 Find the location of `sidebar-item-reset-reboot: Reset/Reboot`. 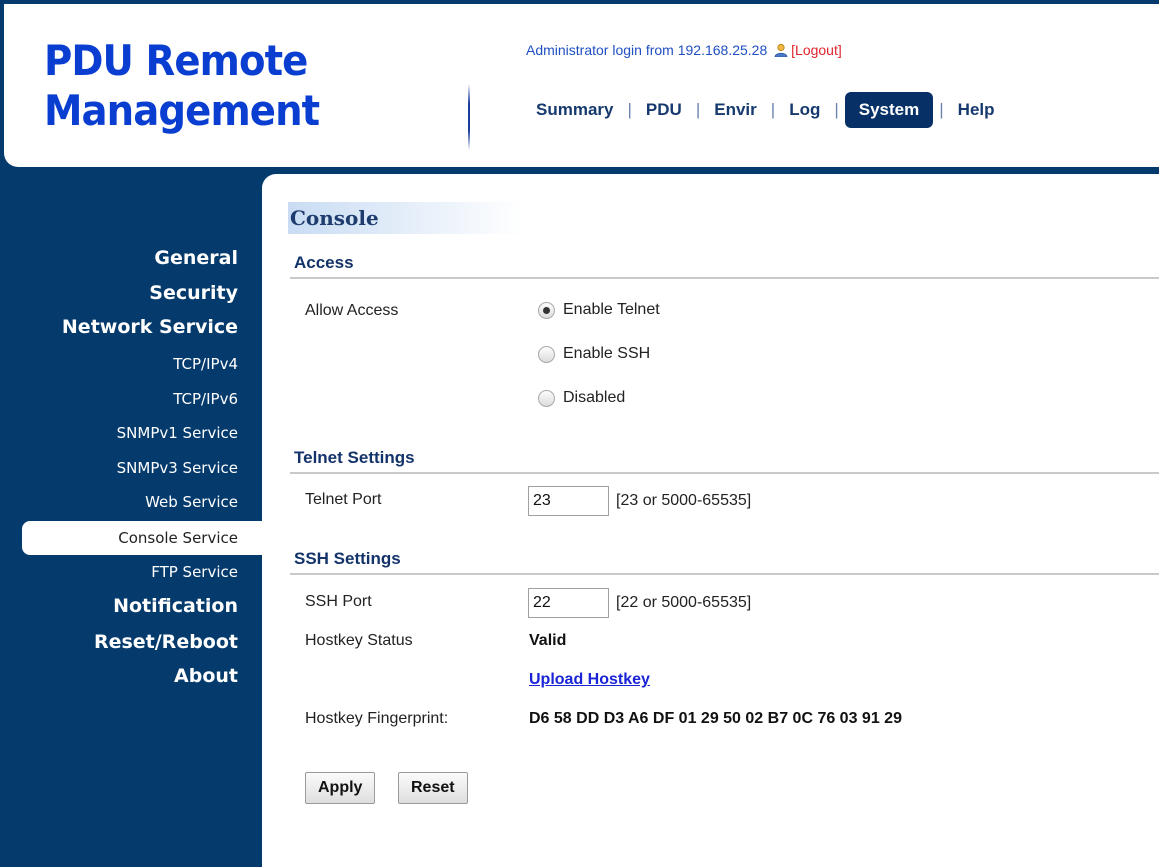

sidebar-item-reset-reboot: Reset/Reboot is located at coordinates (166, 642).